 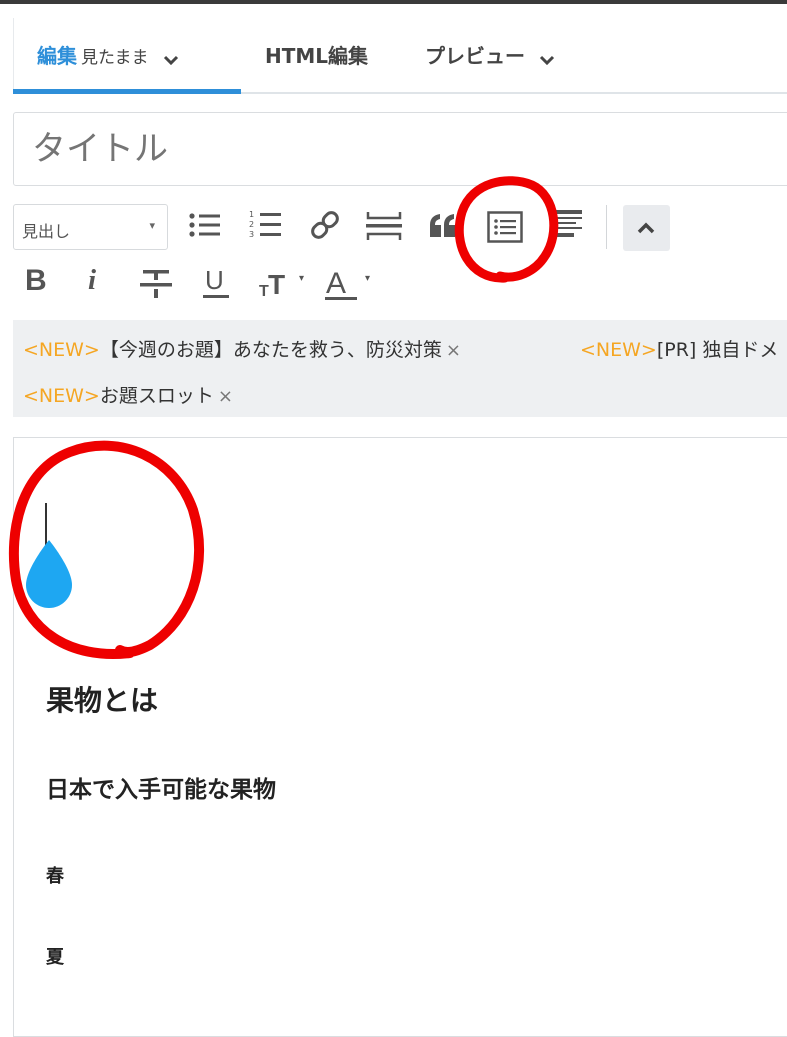 What do you see at coordinates (336, 283) in the screenshot?
I see `text-color-label: A` at bounding box center [336, 283].